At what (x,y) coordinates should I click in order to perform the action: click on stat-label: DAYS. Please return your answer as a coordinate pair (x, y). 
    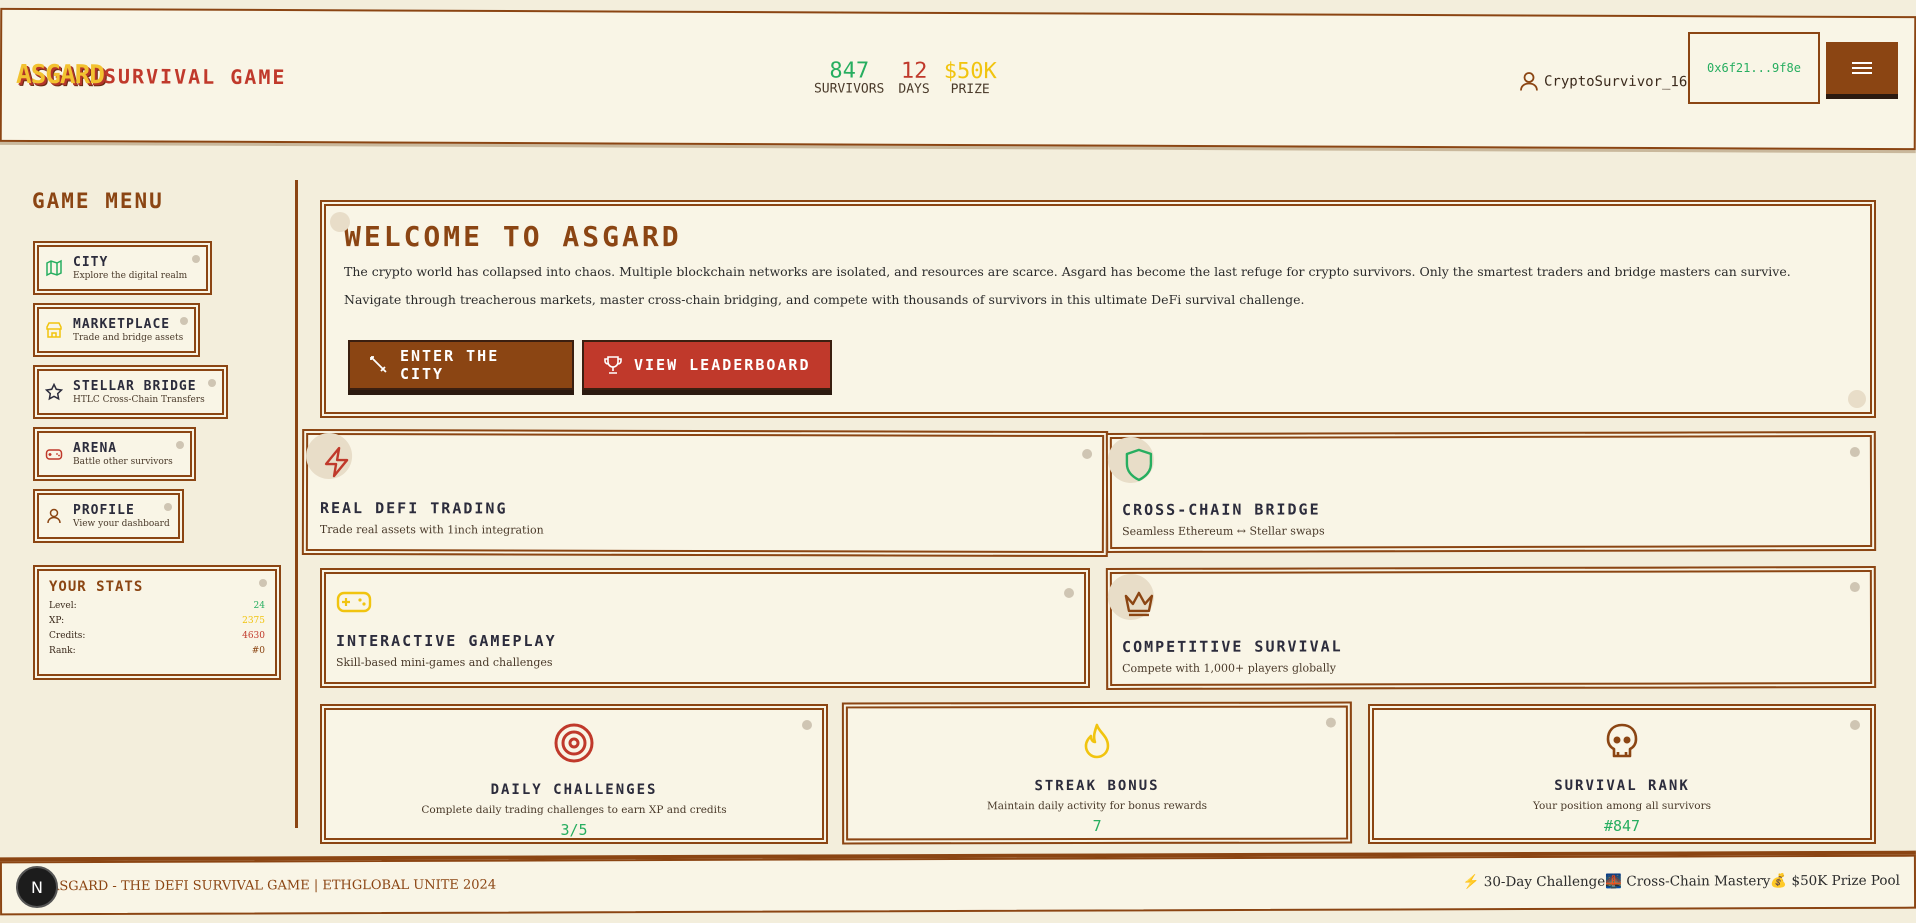
    Looking at the image, I should click on (914, 89).